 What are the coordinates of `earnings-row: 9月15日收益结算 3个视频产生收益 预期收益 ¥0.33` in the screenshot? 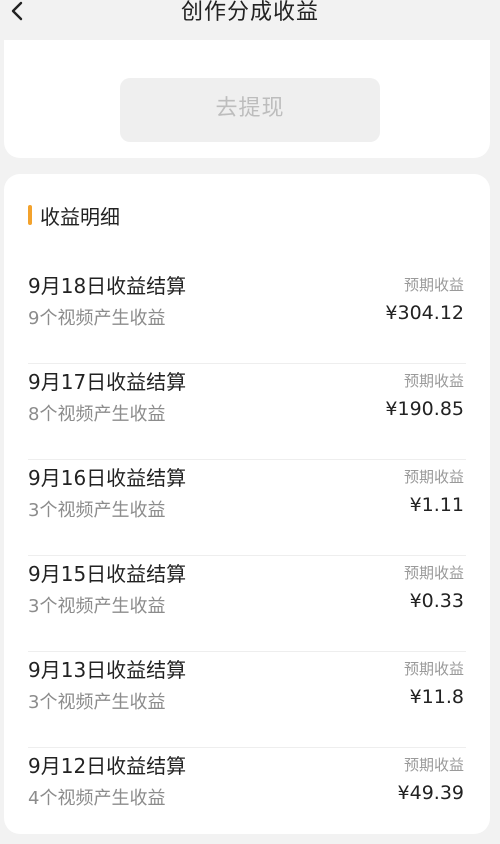 It's located at (247, 604).